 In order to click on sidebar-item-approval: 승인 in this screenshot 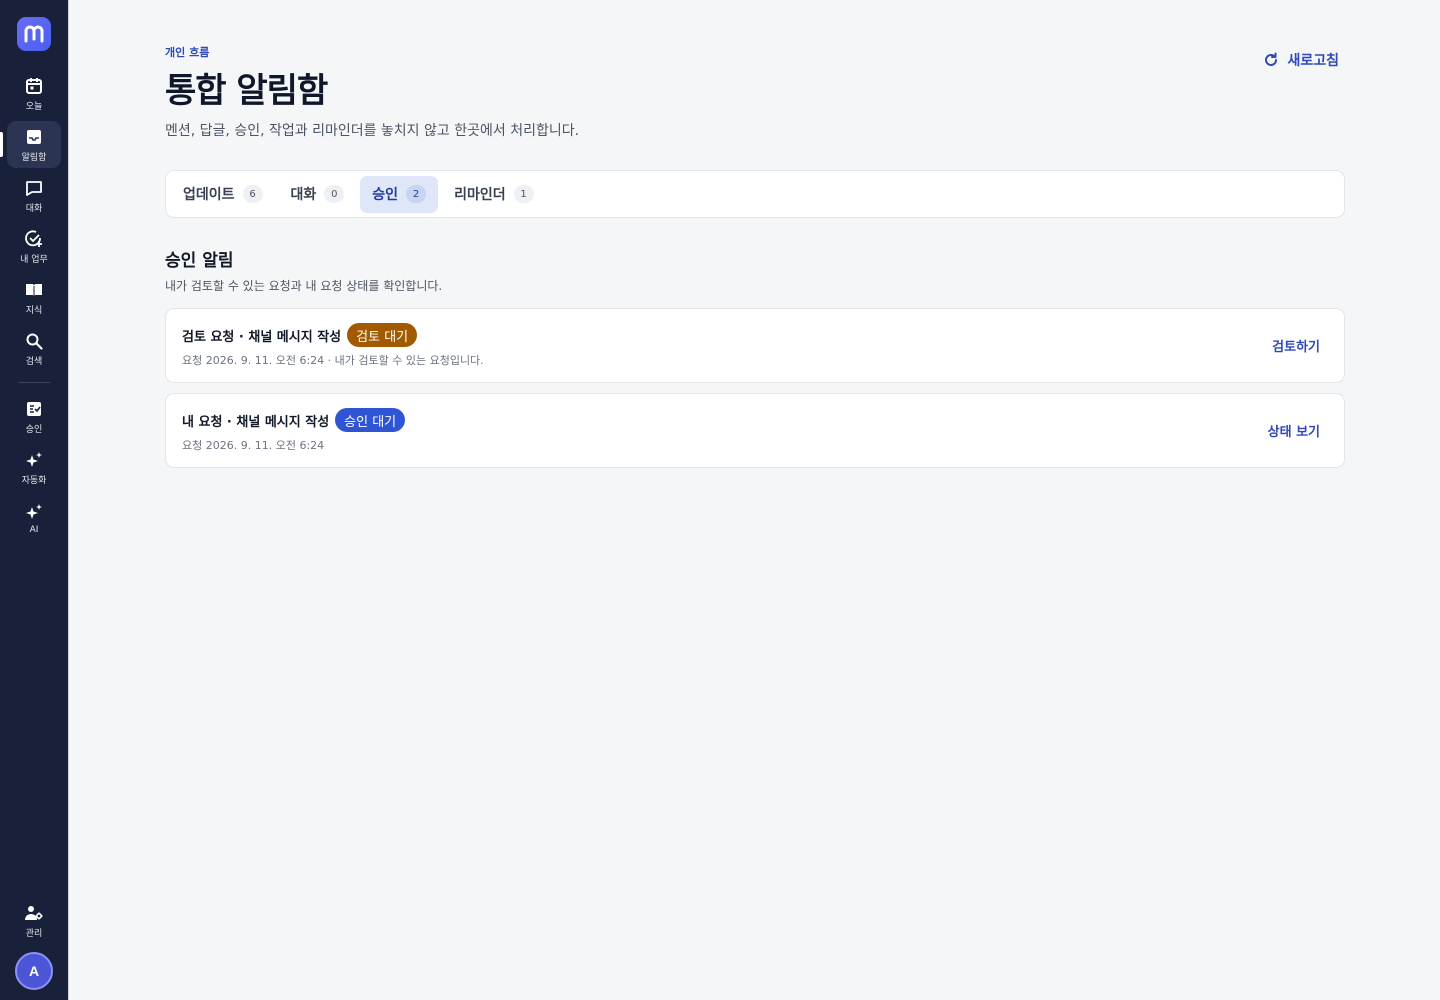, I will do `click(34, 416)`.